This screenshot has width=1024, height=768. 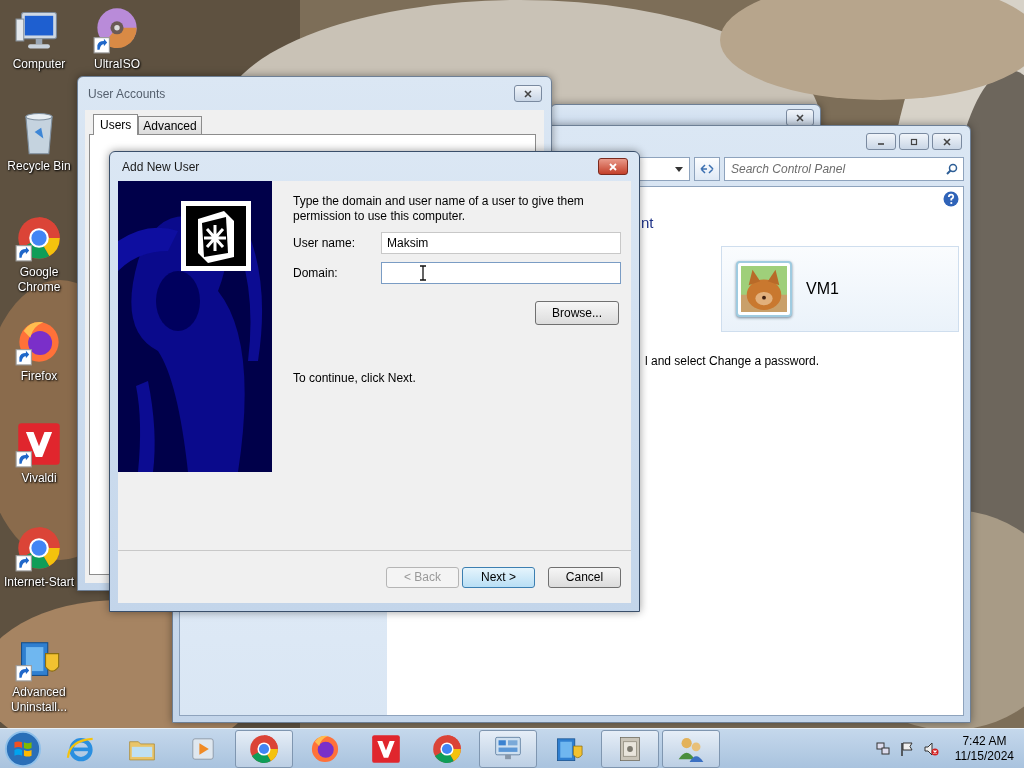 I want to click on vivaldi-icon, so click(x=386, y=748).